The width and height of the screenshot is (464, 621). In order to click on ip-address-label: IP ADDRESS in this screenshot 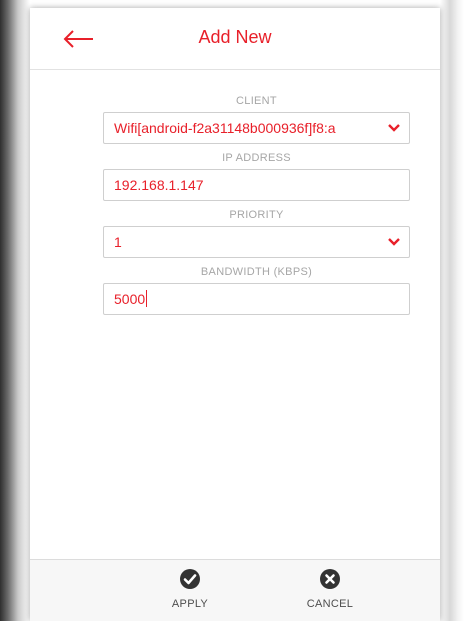, I will do `click(256, 158)`.